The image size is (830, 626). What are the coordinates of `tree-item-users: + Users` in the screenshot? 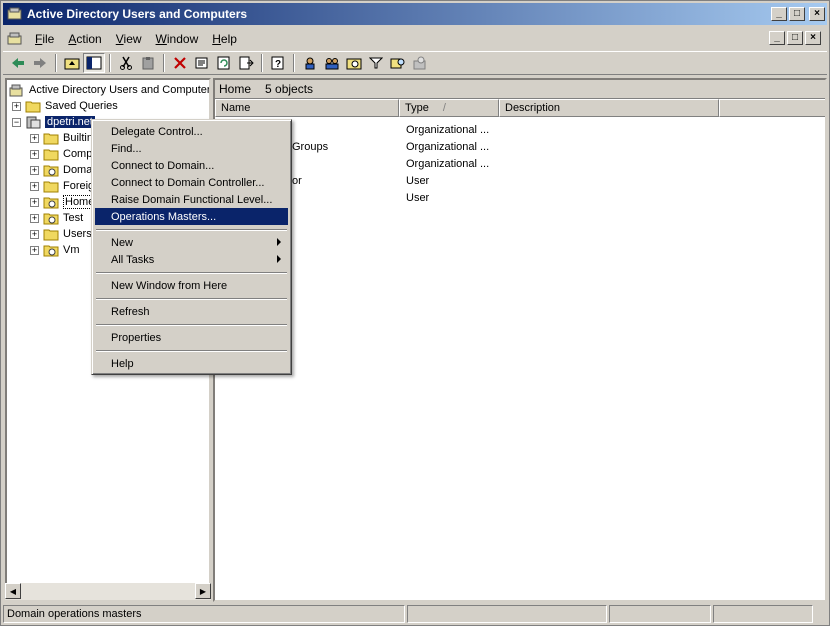 It's located at (61, 234).